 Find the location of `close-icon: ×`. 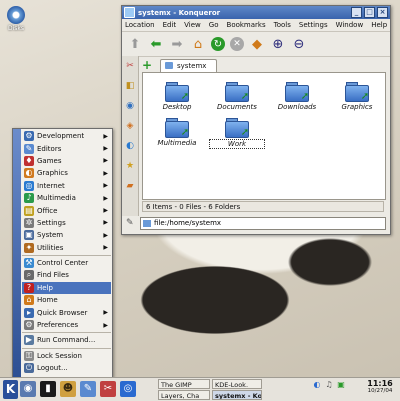

close-icon: × is located at coordinates (382, 12).